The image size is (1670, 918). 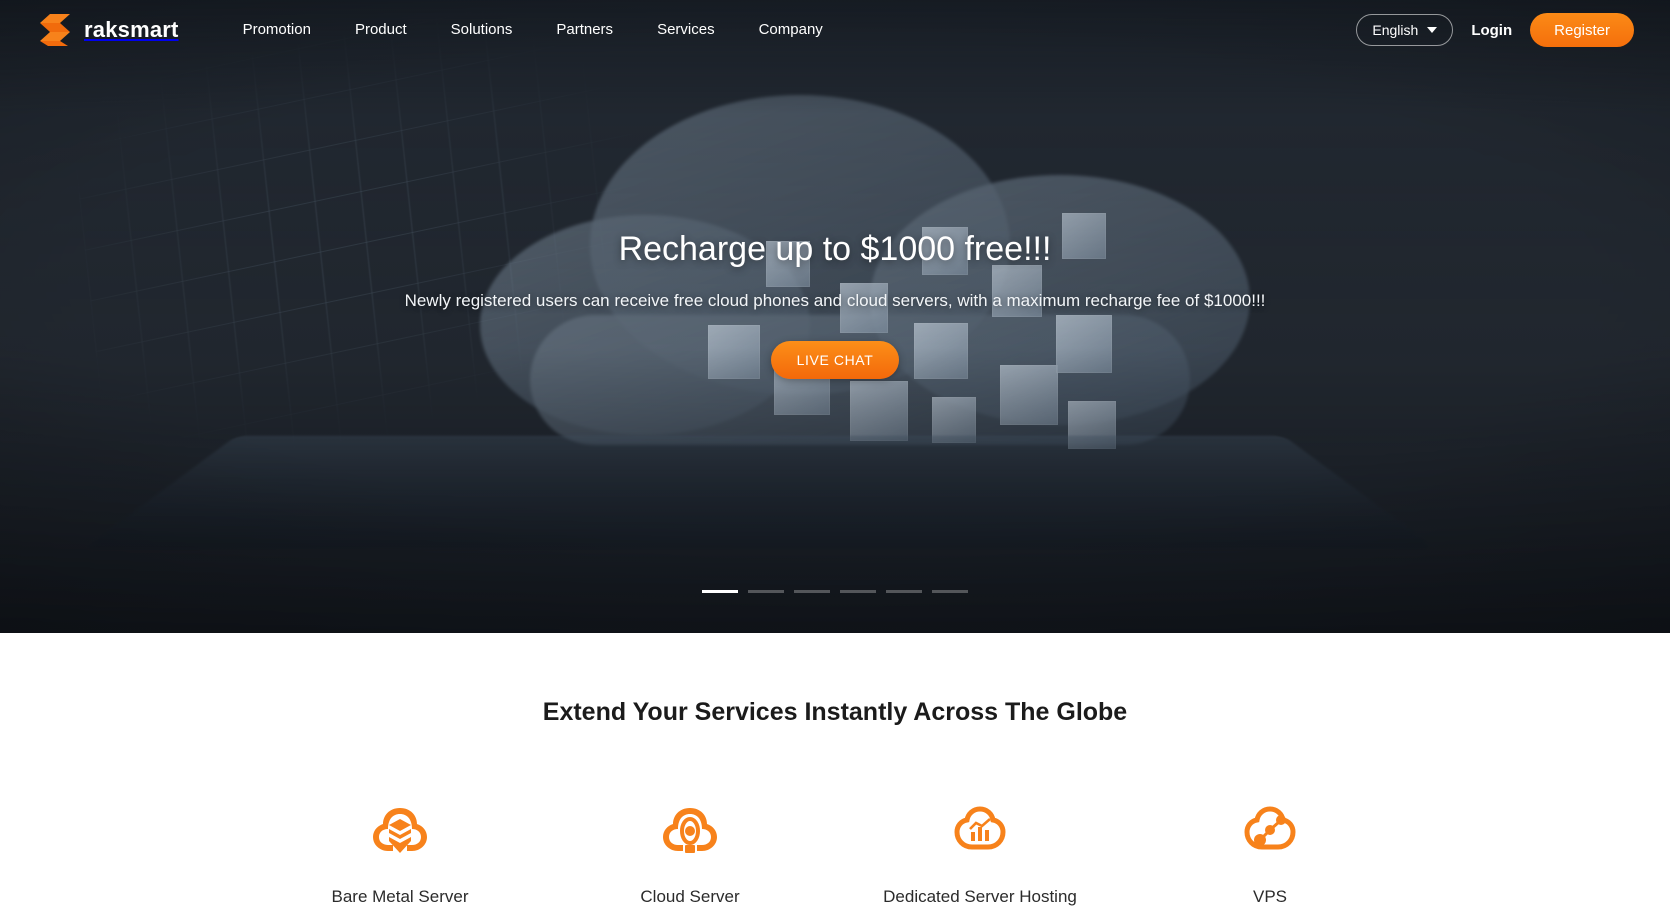 I want to click on nav-link-solutions: Solutions, so click(x=482, y=30).